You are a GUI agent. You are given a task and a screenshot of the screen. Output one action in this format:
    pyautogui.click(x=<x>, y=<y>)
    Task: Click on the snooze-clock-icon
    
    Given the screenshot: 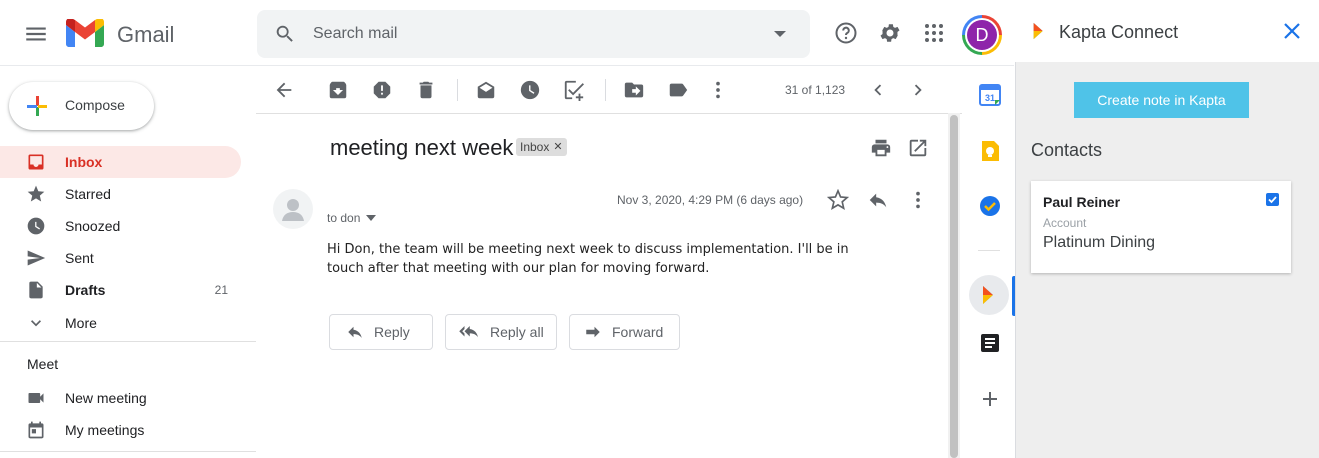 What is the action you would take?
    pyautogui.click(x=530, y=90)
    